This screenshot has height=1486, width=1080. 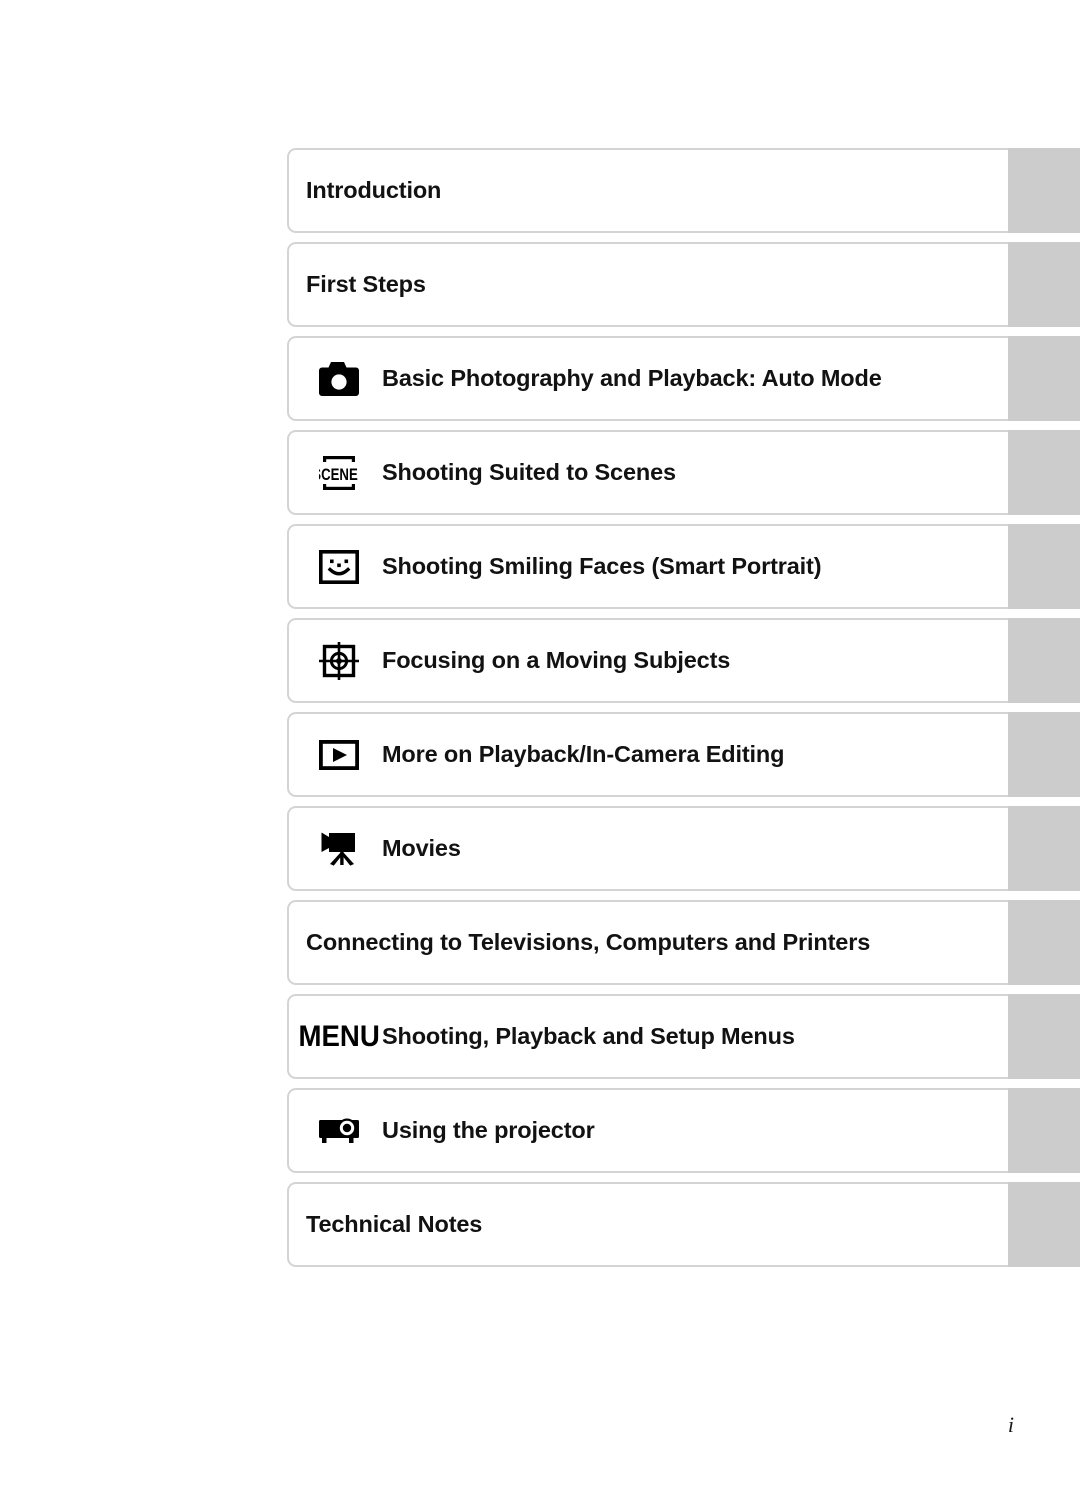 I want to click on toc-row: MENU Shooting, Playback and Setup Menus, so click(x=683, y=1036).